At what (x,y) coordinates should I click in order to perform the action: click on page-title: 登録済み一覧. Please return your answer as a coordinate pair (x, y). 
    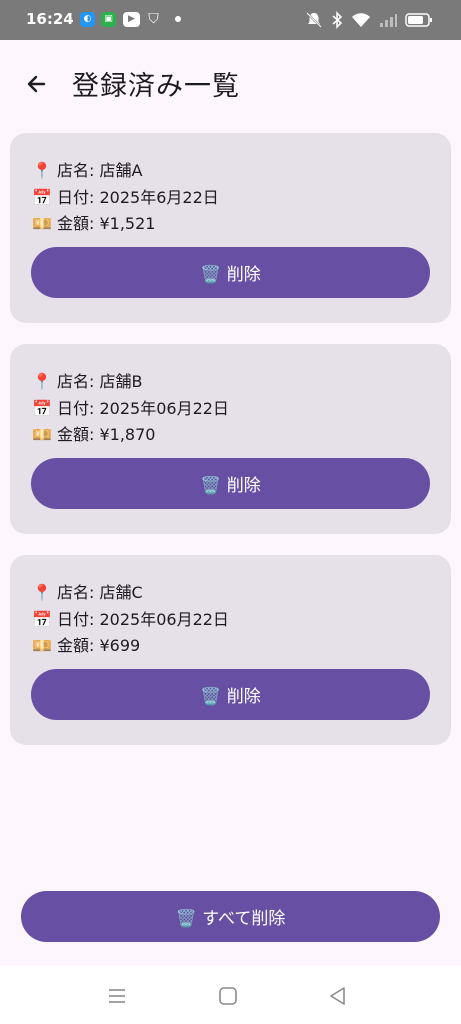
    Looking at the image, I should click on (156, 86).